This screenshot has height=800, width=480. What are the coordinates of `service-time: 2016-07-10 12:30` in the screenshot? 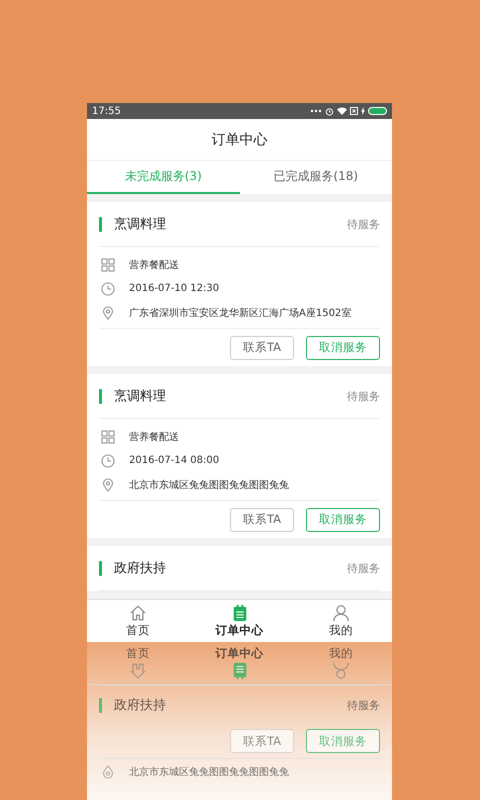 It's located at (174, 288).